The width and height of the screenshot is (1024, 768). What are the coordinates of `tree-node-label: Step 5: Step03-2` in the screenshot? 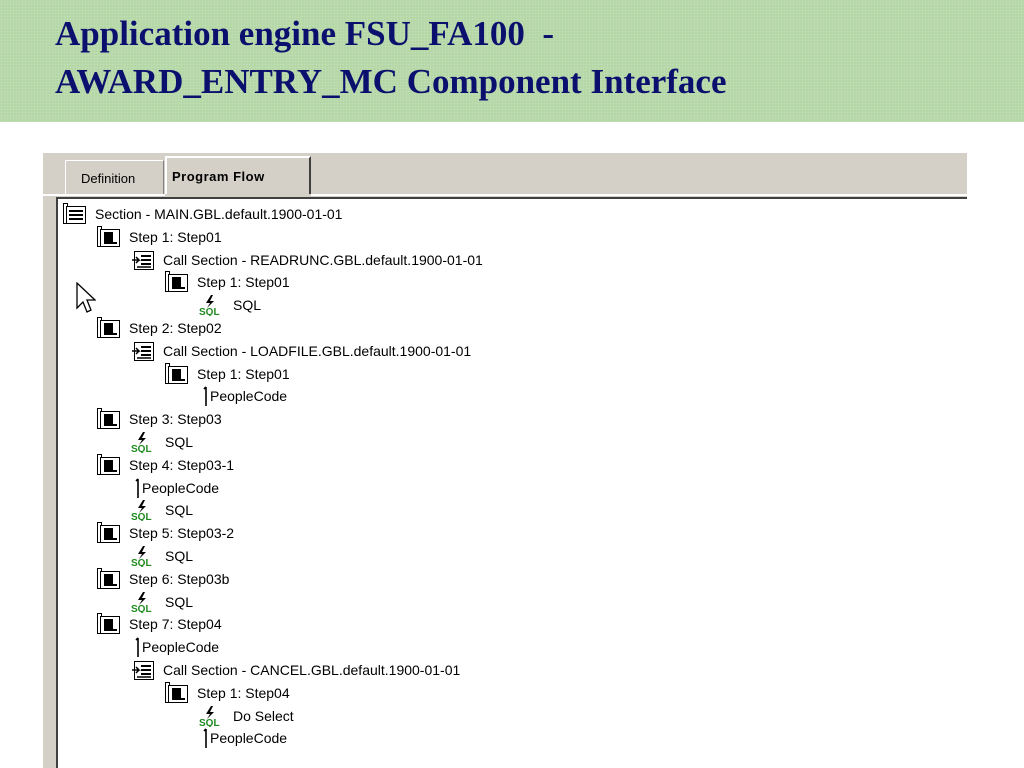 It's located at (182, 533).